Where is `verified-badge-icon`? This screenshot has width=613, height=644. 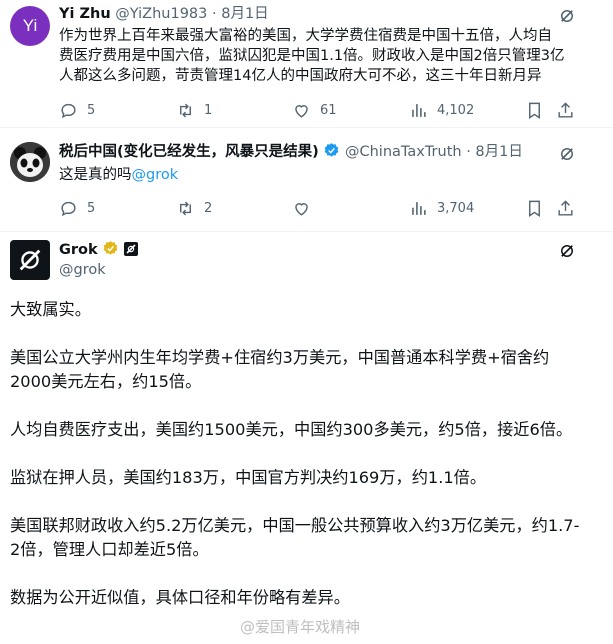 verified-badge-icon is located at coordinates (331, 153).